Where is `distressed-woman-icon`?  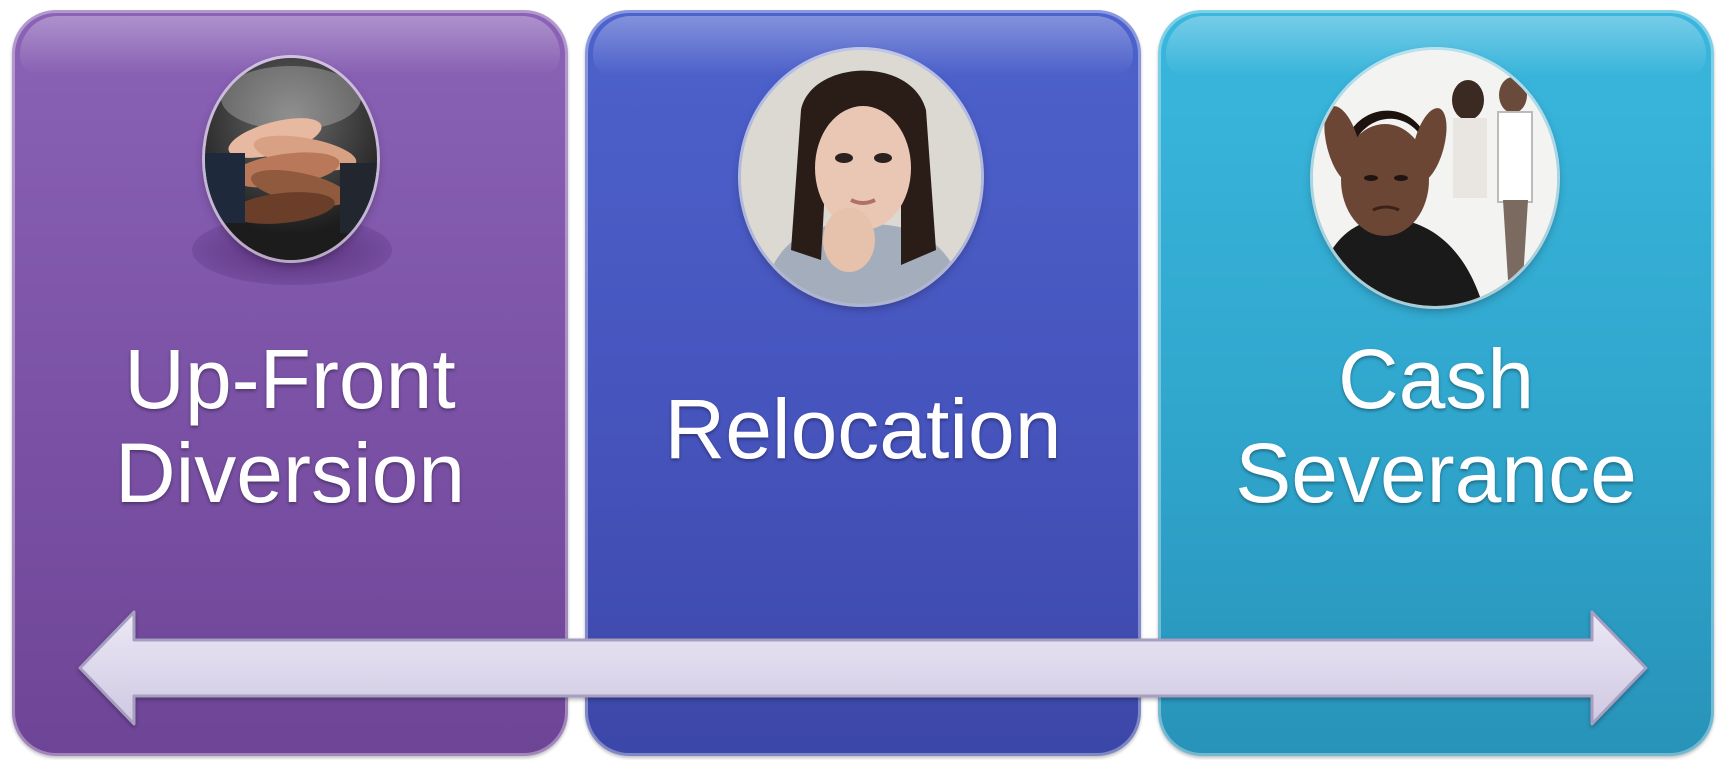
distressed-woman-icon is located at coordinates (1435, 178).